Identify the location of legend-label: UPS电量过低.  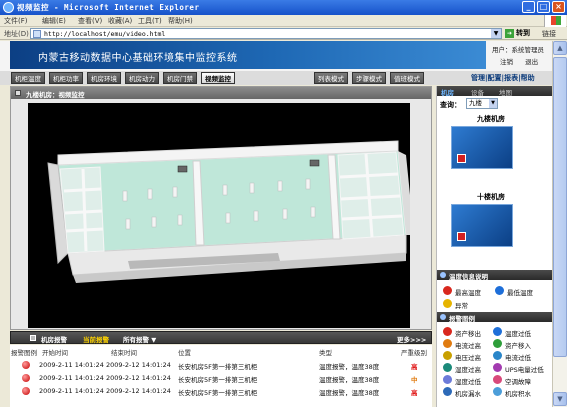
(524, 370).